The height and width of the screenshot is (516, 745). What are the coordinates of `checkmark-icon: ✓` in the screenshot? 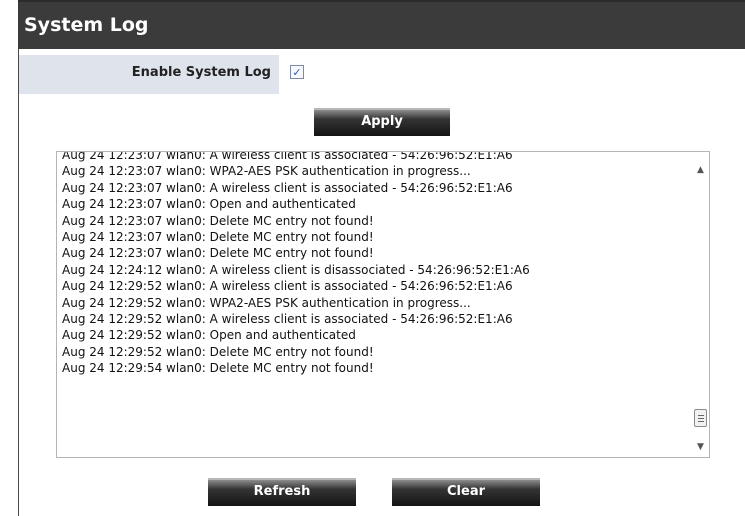 It's located at (297, 72).